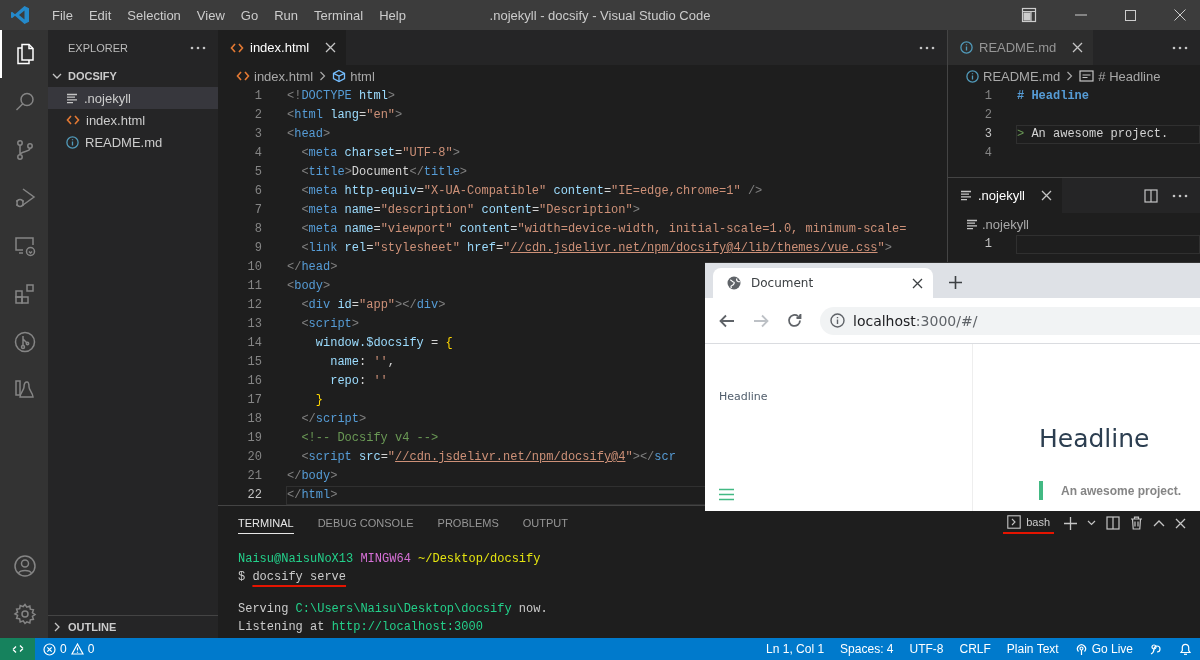 The image size is (1200, 660). Describe the element at coordinates (257, 248) in the screenshot. I see `line-number: 9` at that location.